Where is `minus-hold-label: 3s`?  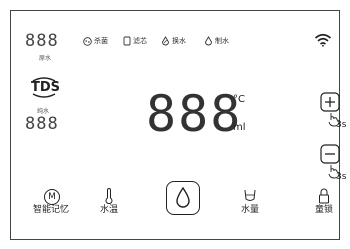 minus-hold-label: 3s is located at coordinates (341, 177).